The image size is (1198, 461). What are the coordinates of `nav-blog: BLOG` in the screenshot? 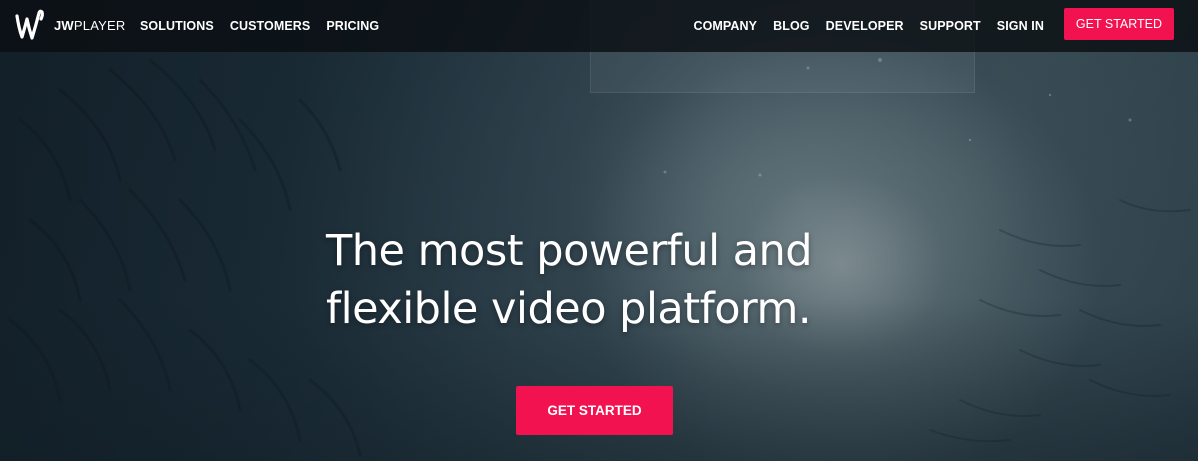 It's located at (791, 26).